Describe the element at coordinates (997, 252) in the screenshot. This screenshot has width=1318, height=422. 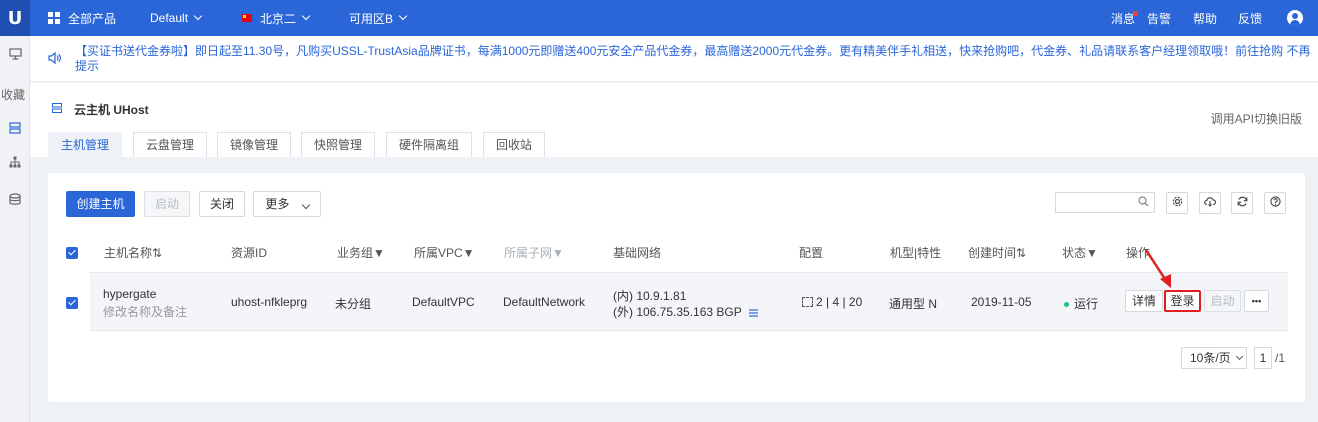
I see `column-header-created: 创建时间⇅` at that location.